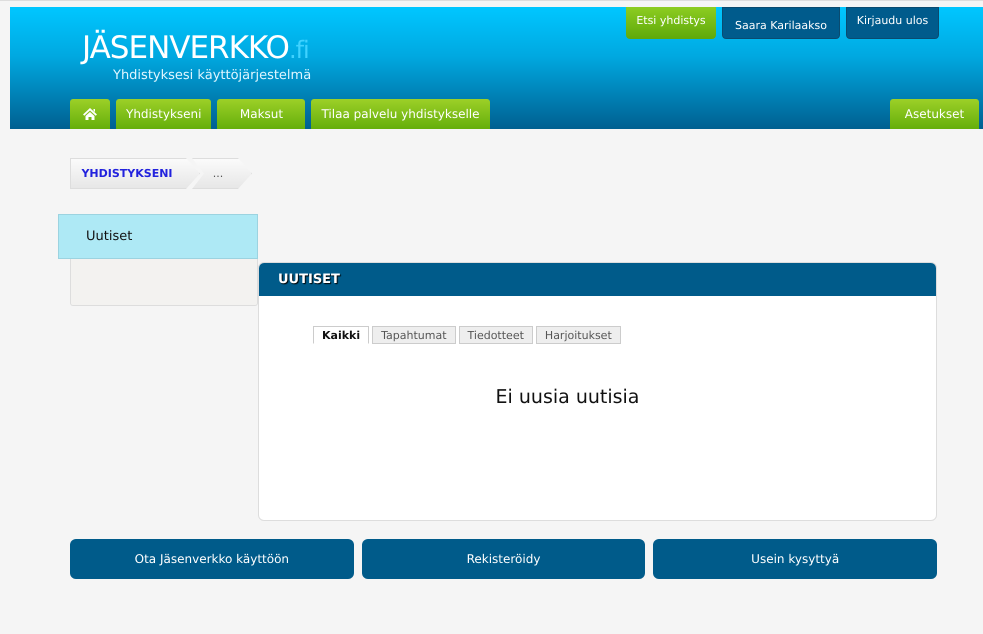  I want to click on footer-button: Usein kysyttyä, so click(795, 559).